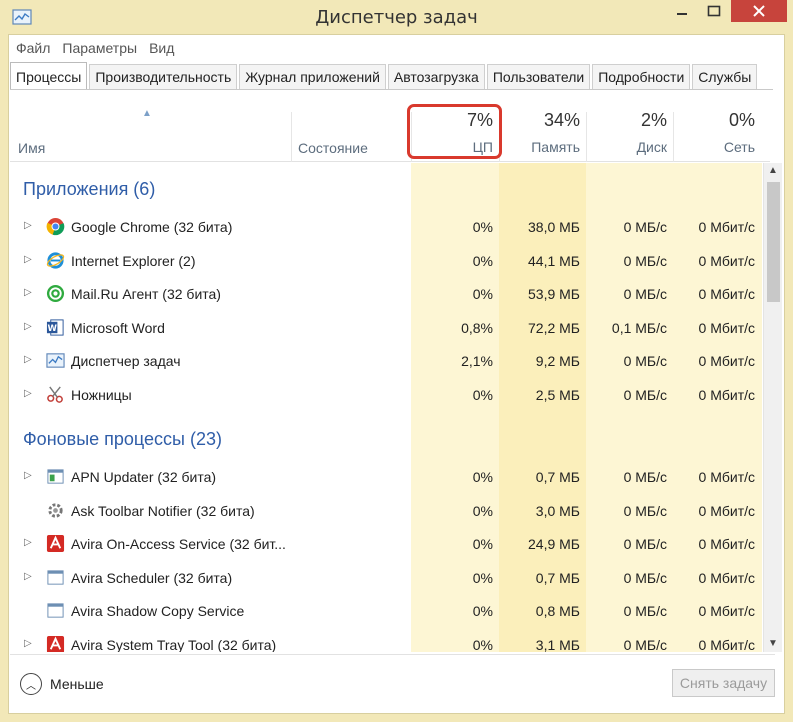 The image size is (793, 722). Describe the element at coordinates (557, 510) in the screenshot. I see `process-memory: 3,0 МБ` at that location.